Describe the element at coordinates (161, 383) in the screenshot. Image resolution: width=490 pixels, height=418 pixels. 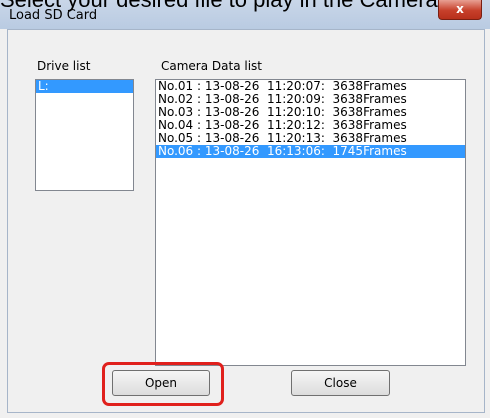
I see `open-button: Open` at that location.